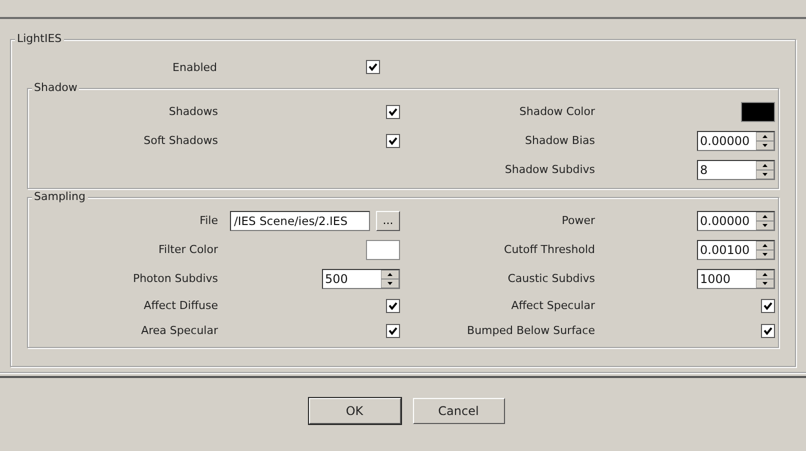 The width and height of the screenshot is (806, 451). I want to click on field-label: Shadow Color, so click(556, 111).